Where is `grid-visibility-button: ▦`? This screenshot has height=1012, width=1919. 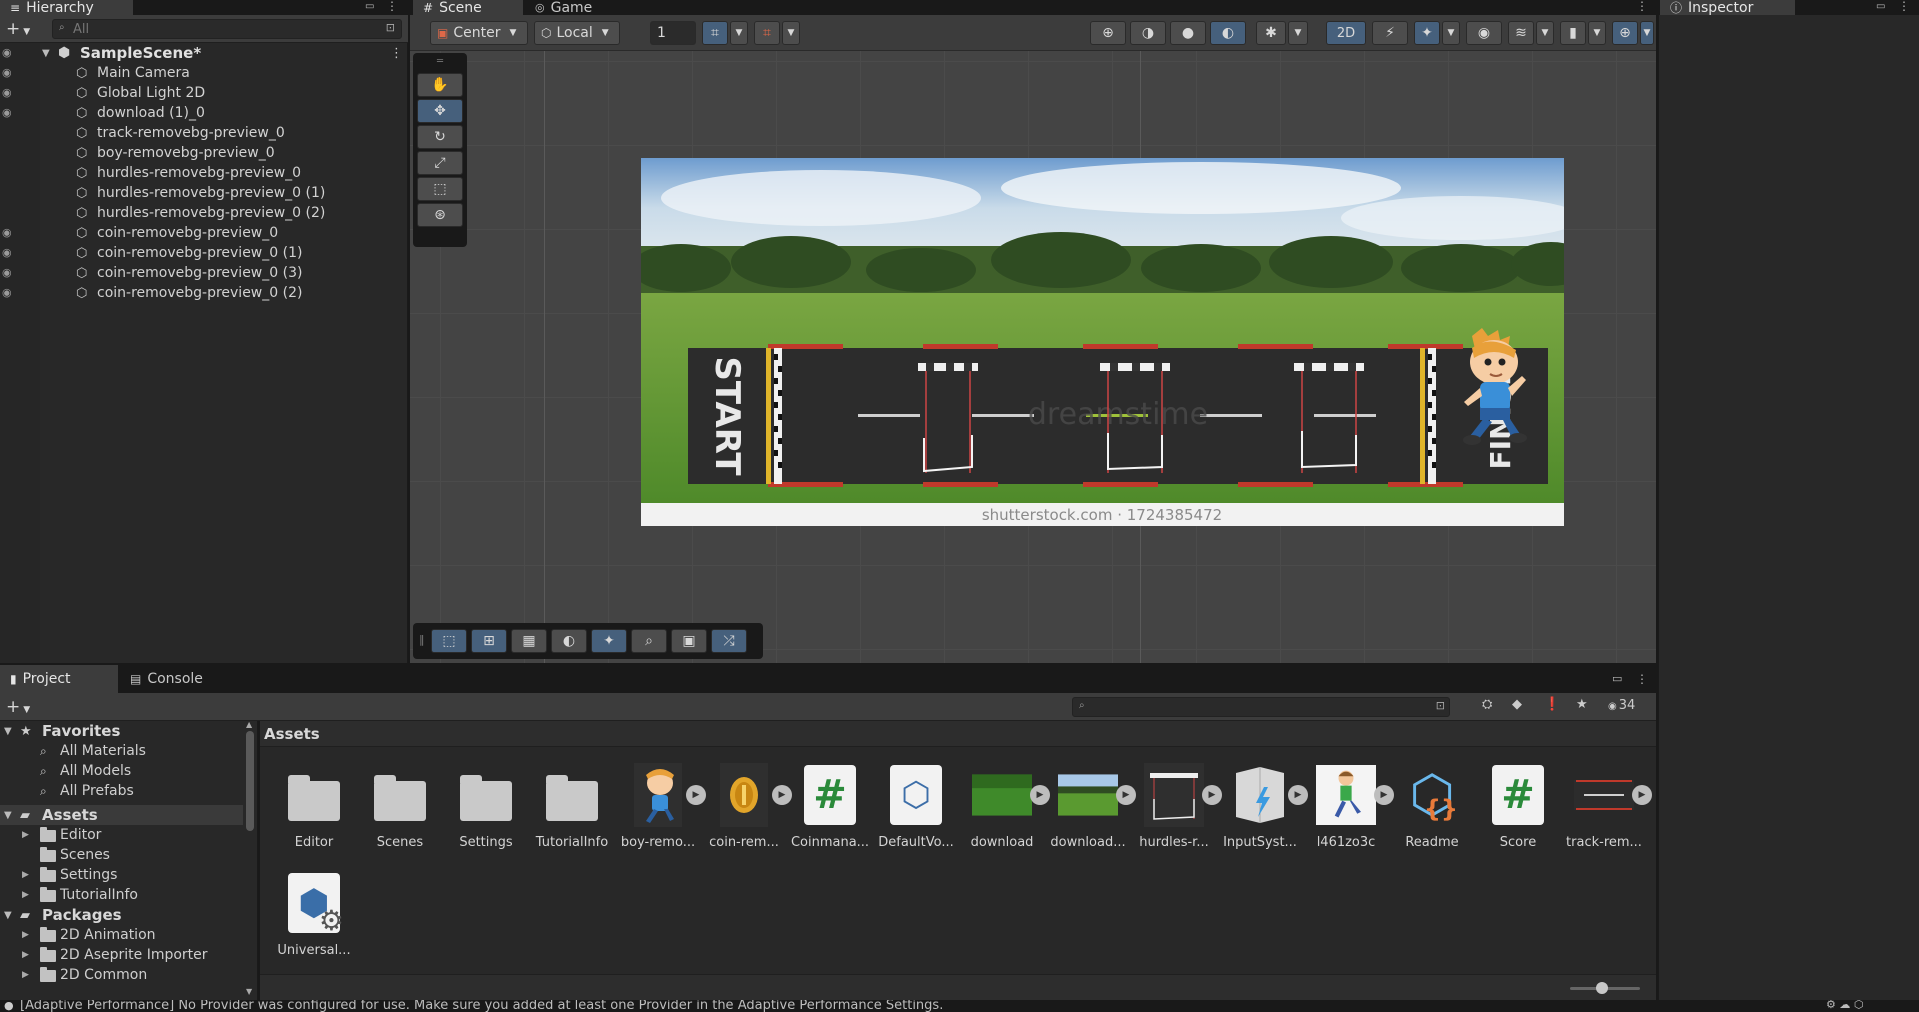
grid-visibility-button: ▦ is located at coordinates (529, 641).